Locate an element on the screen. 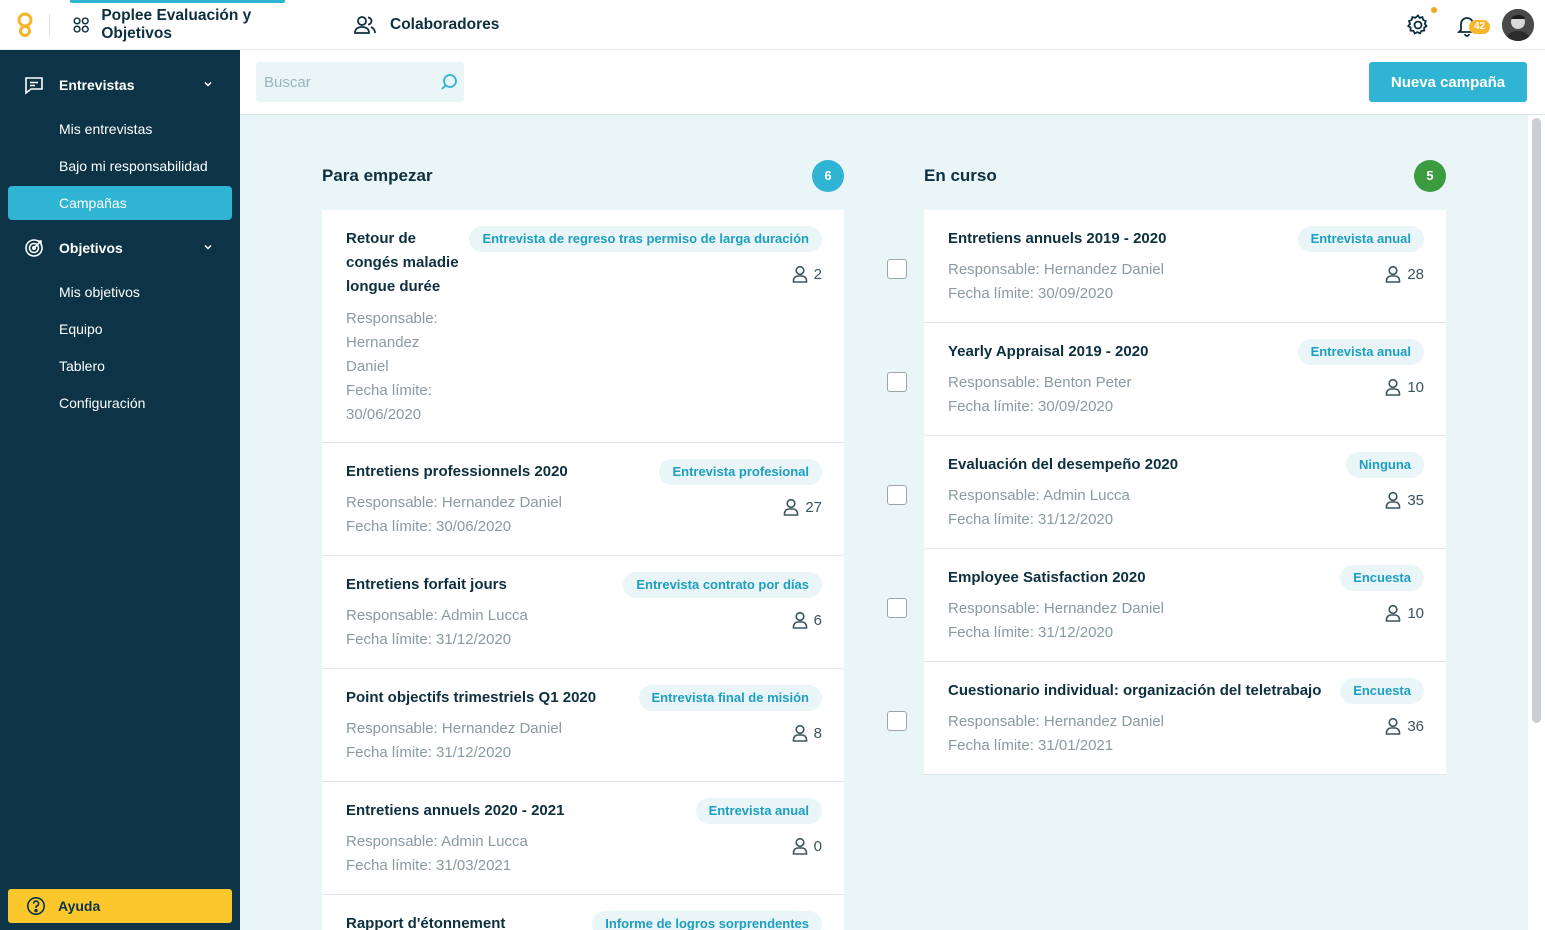 The width and height of the screenshot is (1545, 930). sidebar-item-bajo-mi-responsabilidad: Bajo mi responsabilidad is located at coordinates (120, 166).